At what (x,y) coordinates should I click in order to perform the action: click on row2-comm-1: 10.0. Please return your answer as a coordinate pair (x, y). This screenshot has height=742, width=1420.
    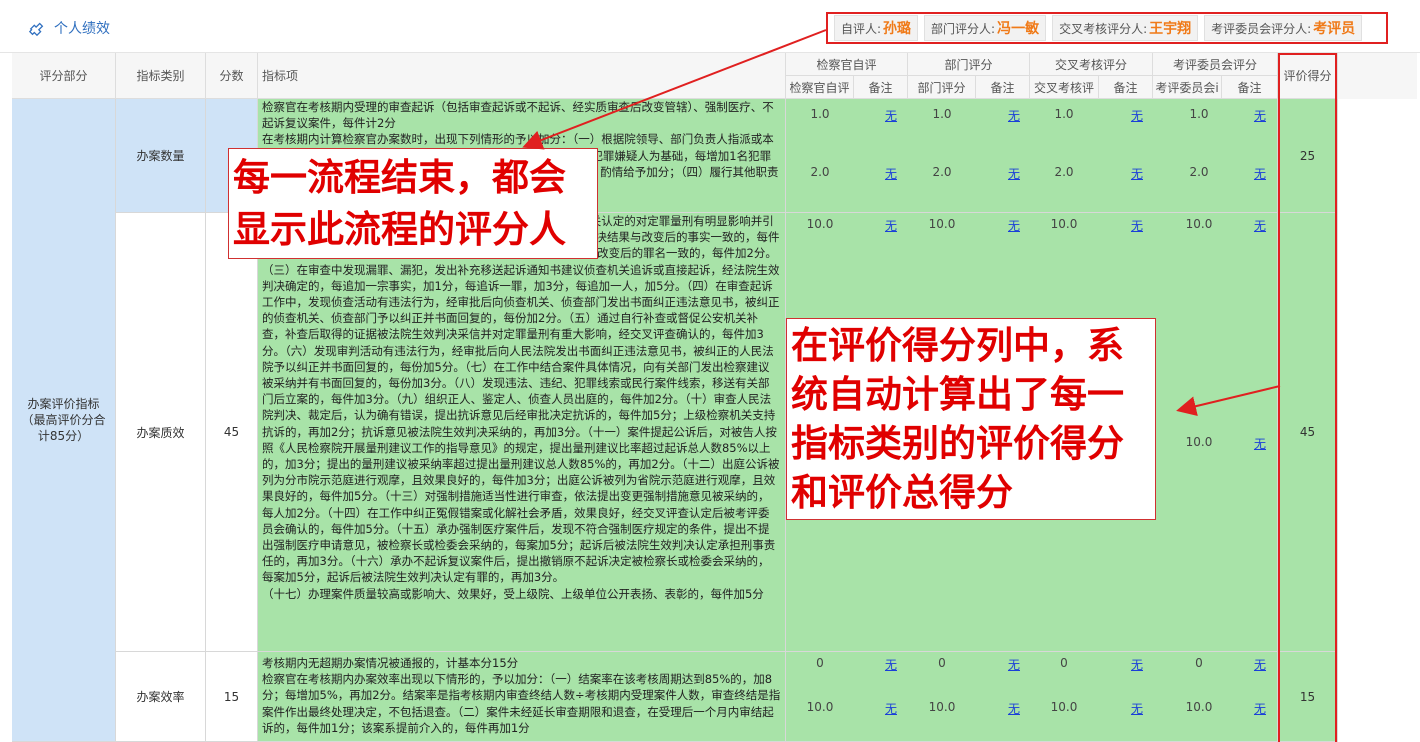
    Looking at the image, I should click on (1199, 224).